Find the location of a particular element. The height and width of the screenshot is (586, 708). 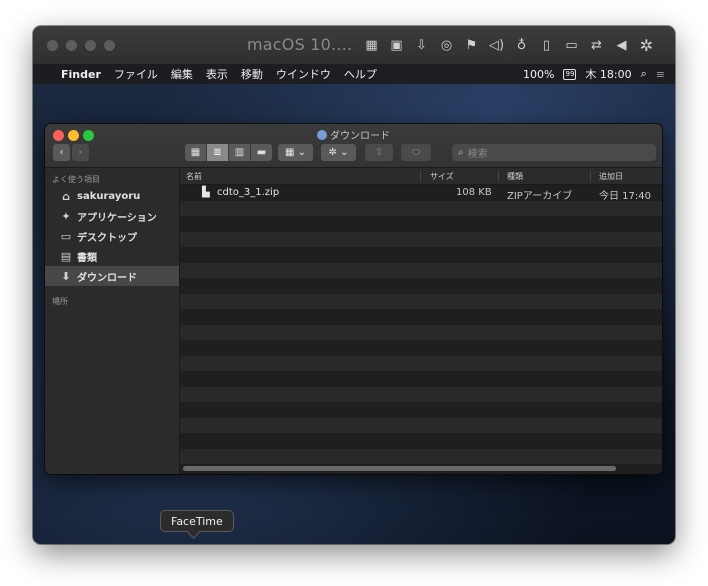

usb-icon: ⇩ is located at coordinates (421, 45).